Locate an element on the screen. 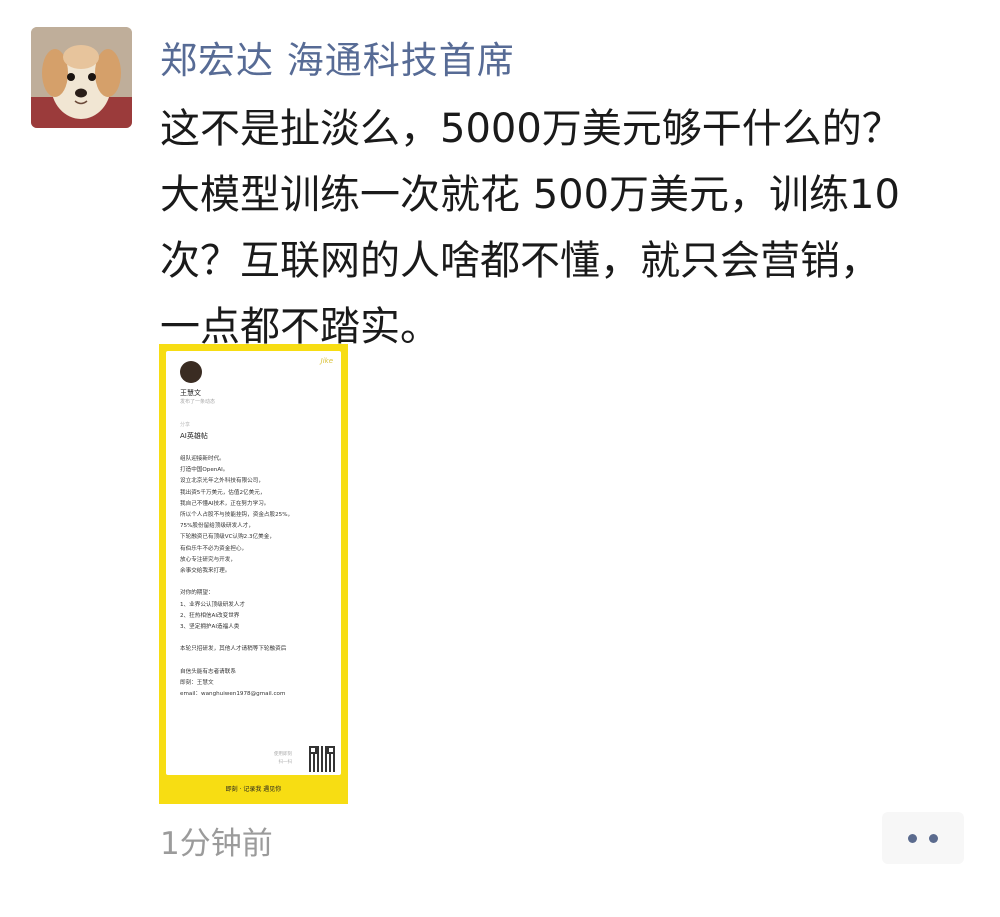  attachment-headline: AI英雄帖 is located at coordinates (194, 436).